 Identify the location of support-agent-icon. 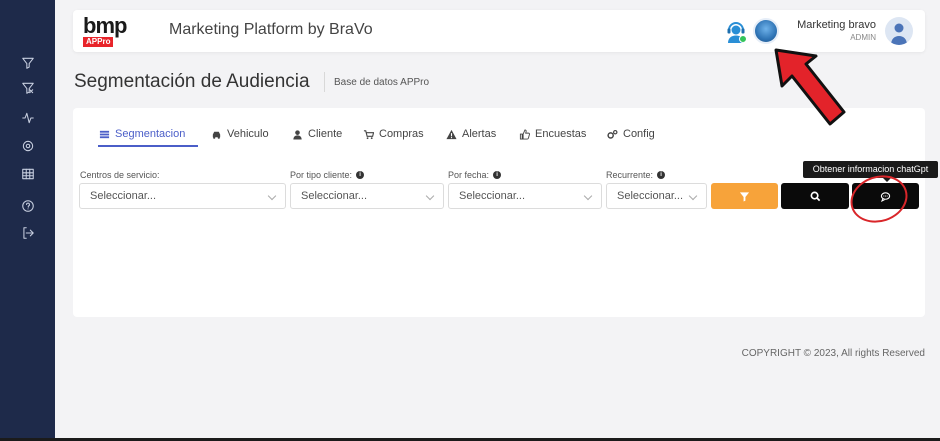
(736, 31).